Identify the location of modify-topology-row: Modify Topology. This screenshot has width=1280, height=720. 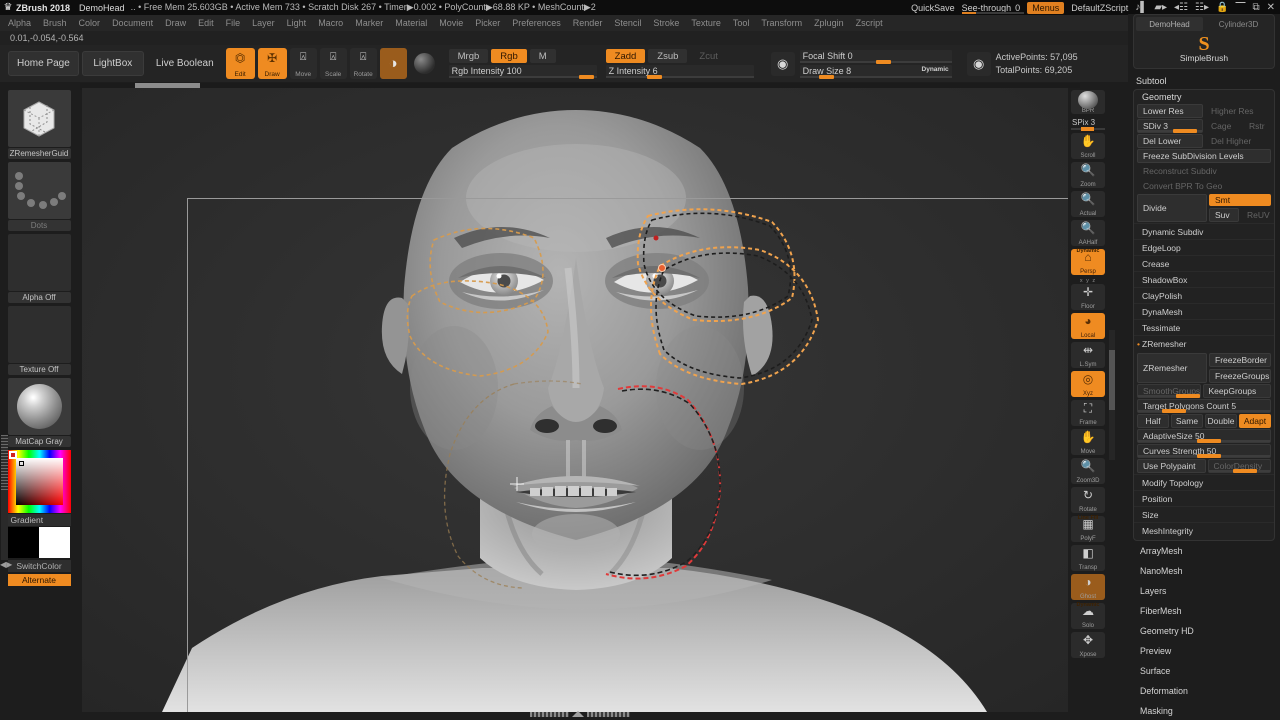
(1204, 482).